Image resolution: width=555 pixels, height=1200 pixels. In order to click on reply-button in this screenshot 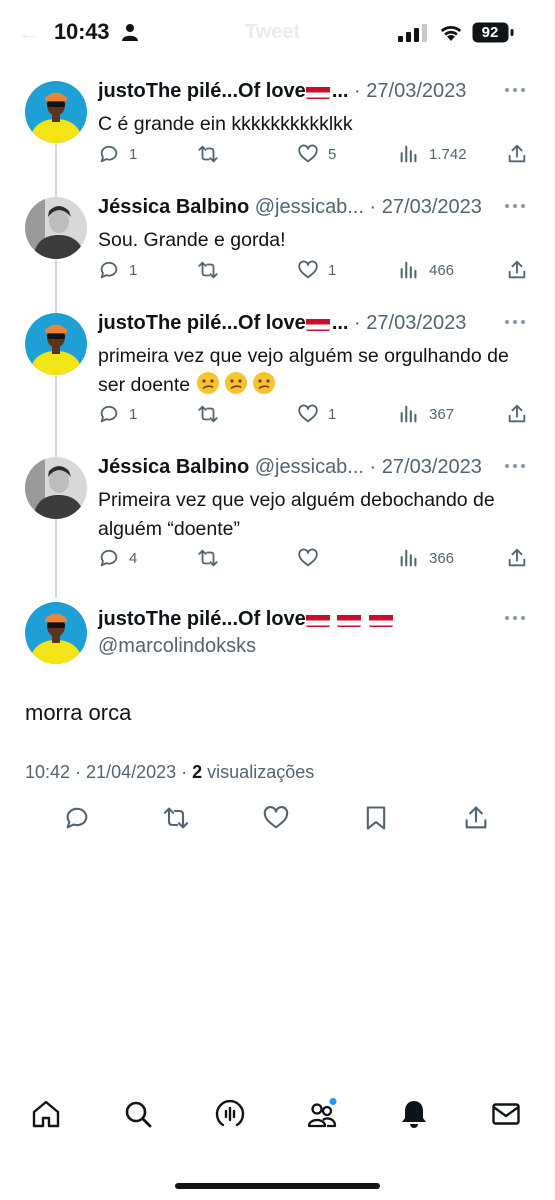, I will do `click(77, 818)`.